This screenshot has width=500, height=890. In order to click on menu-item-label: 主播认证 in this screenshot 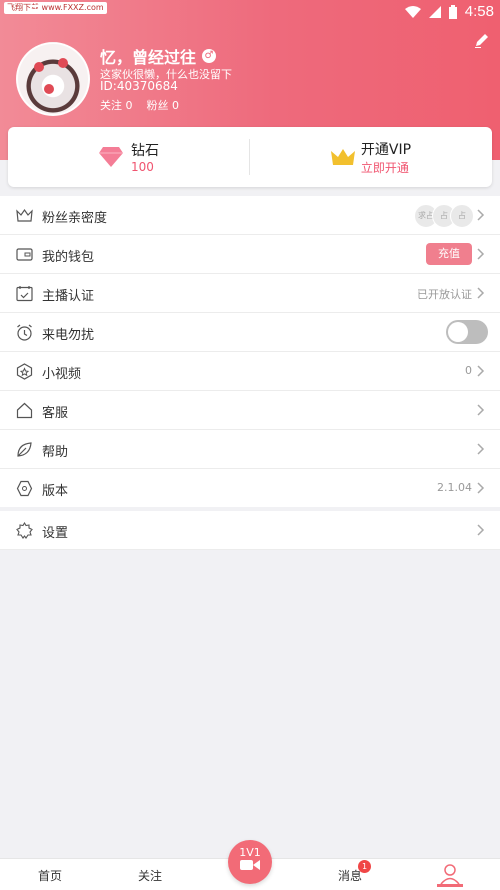, I will do `click(68, 296)`.